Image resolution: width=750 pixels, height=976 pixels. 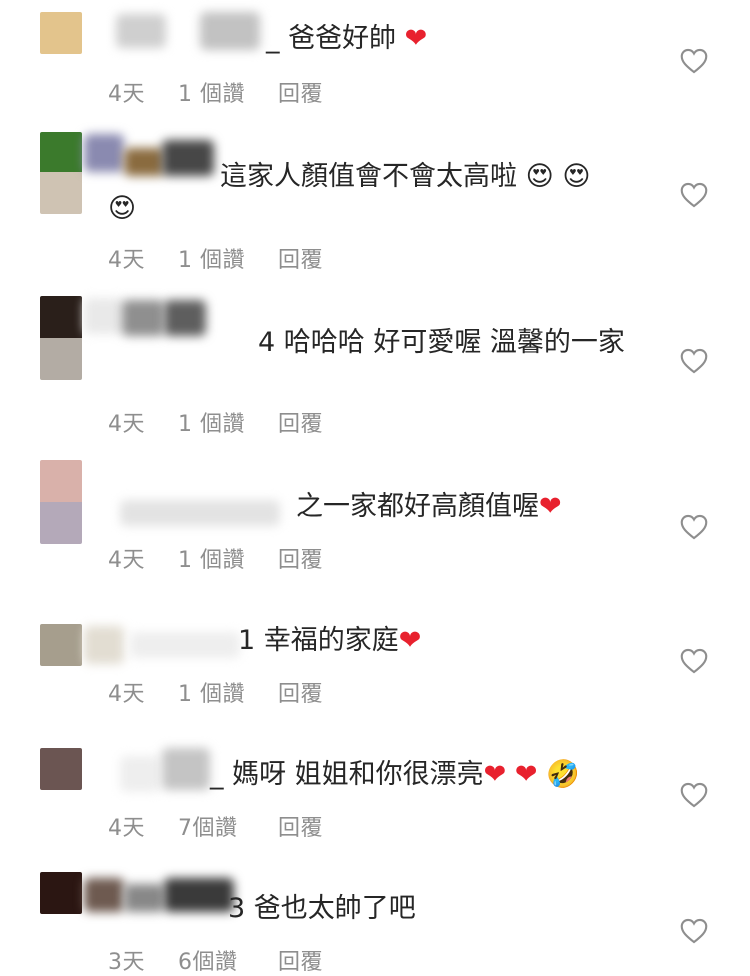 What do you see at coordinates (378, 208) in the screenshot?
I see `comment-text-continued: 😍` at bounding box center [378, 208].